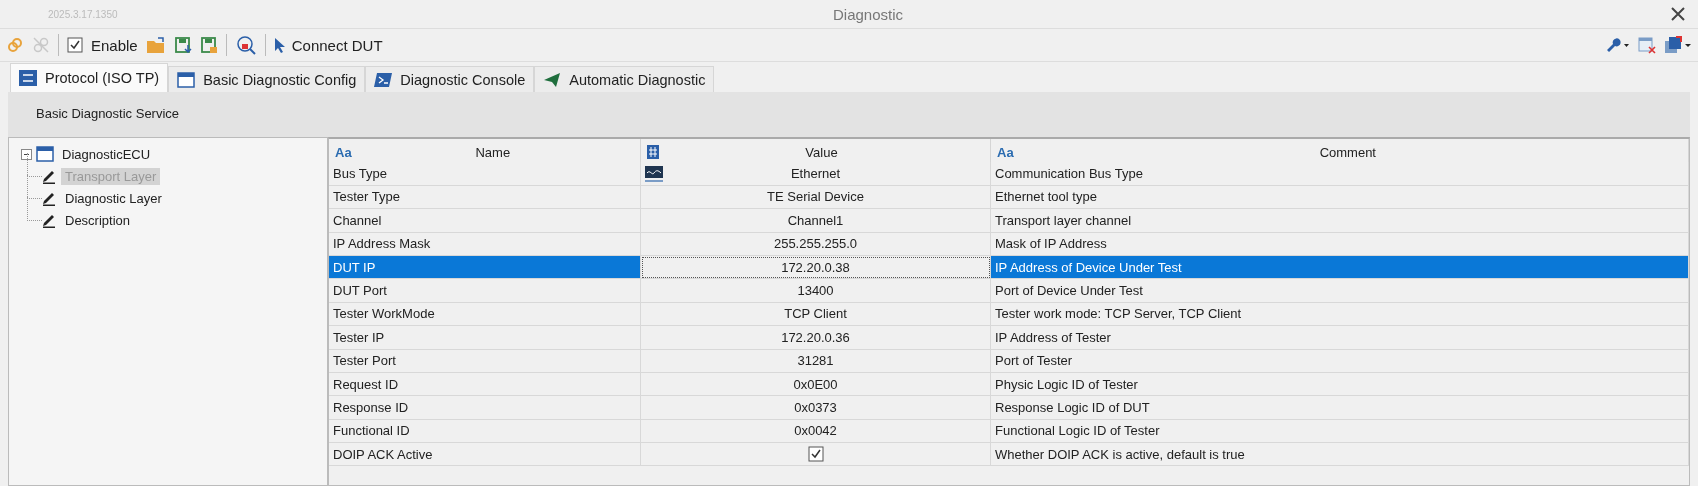  What do you see at coordinates (245, 45) in the screenshot?
I see `search-icon` at bounding box center [245, 45].